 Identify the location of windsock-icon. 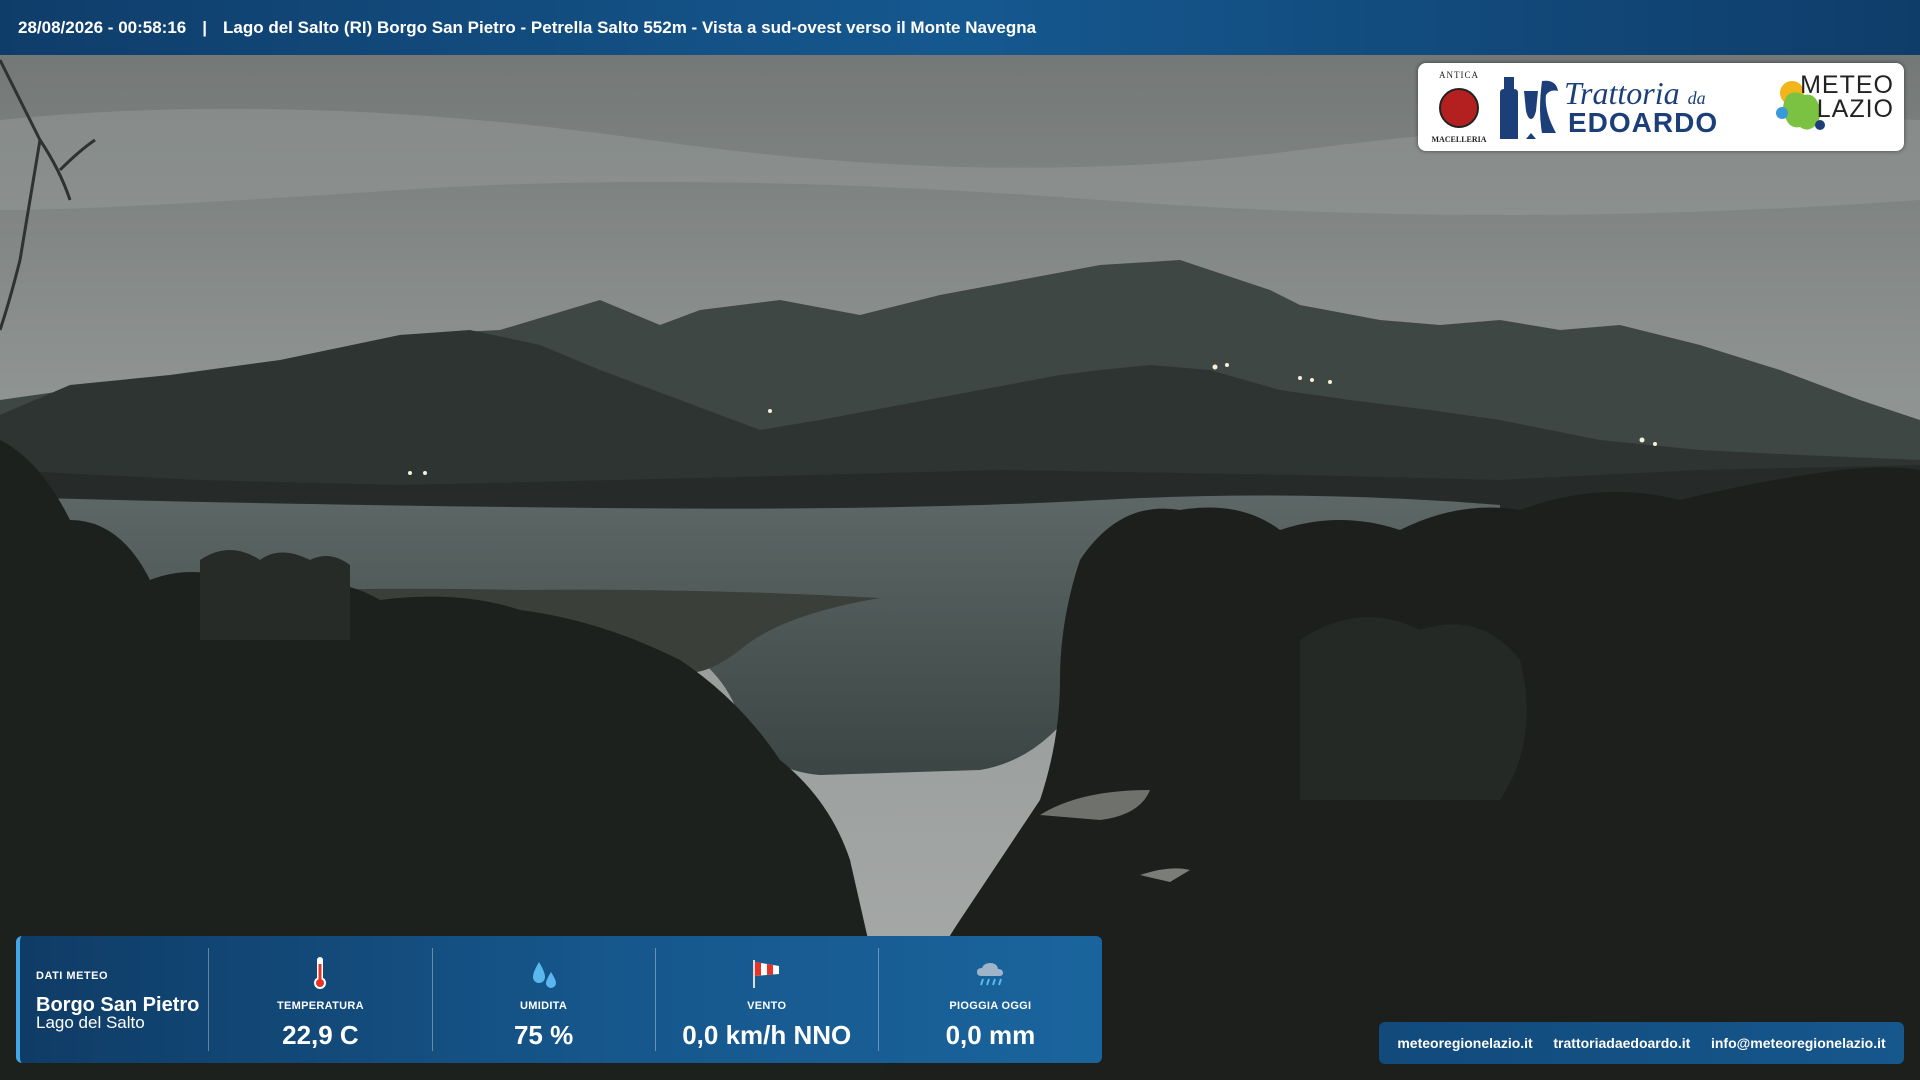
(765, 974).